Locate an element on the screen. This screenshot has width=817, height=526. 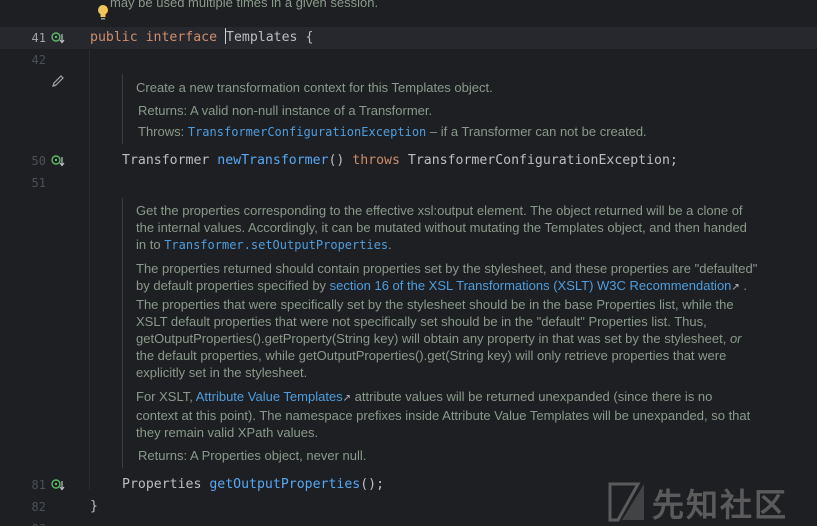
line-number-82: 82 is located at coordinates (38, 507).